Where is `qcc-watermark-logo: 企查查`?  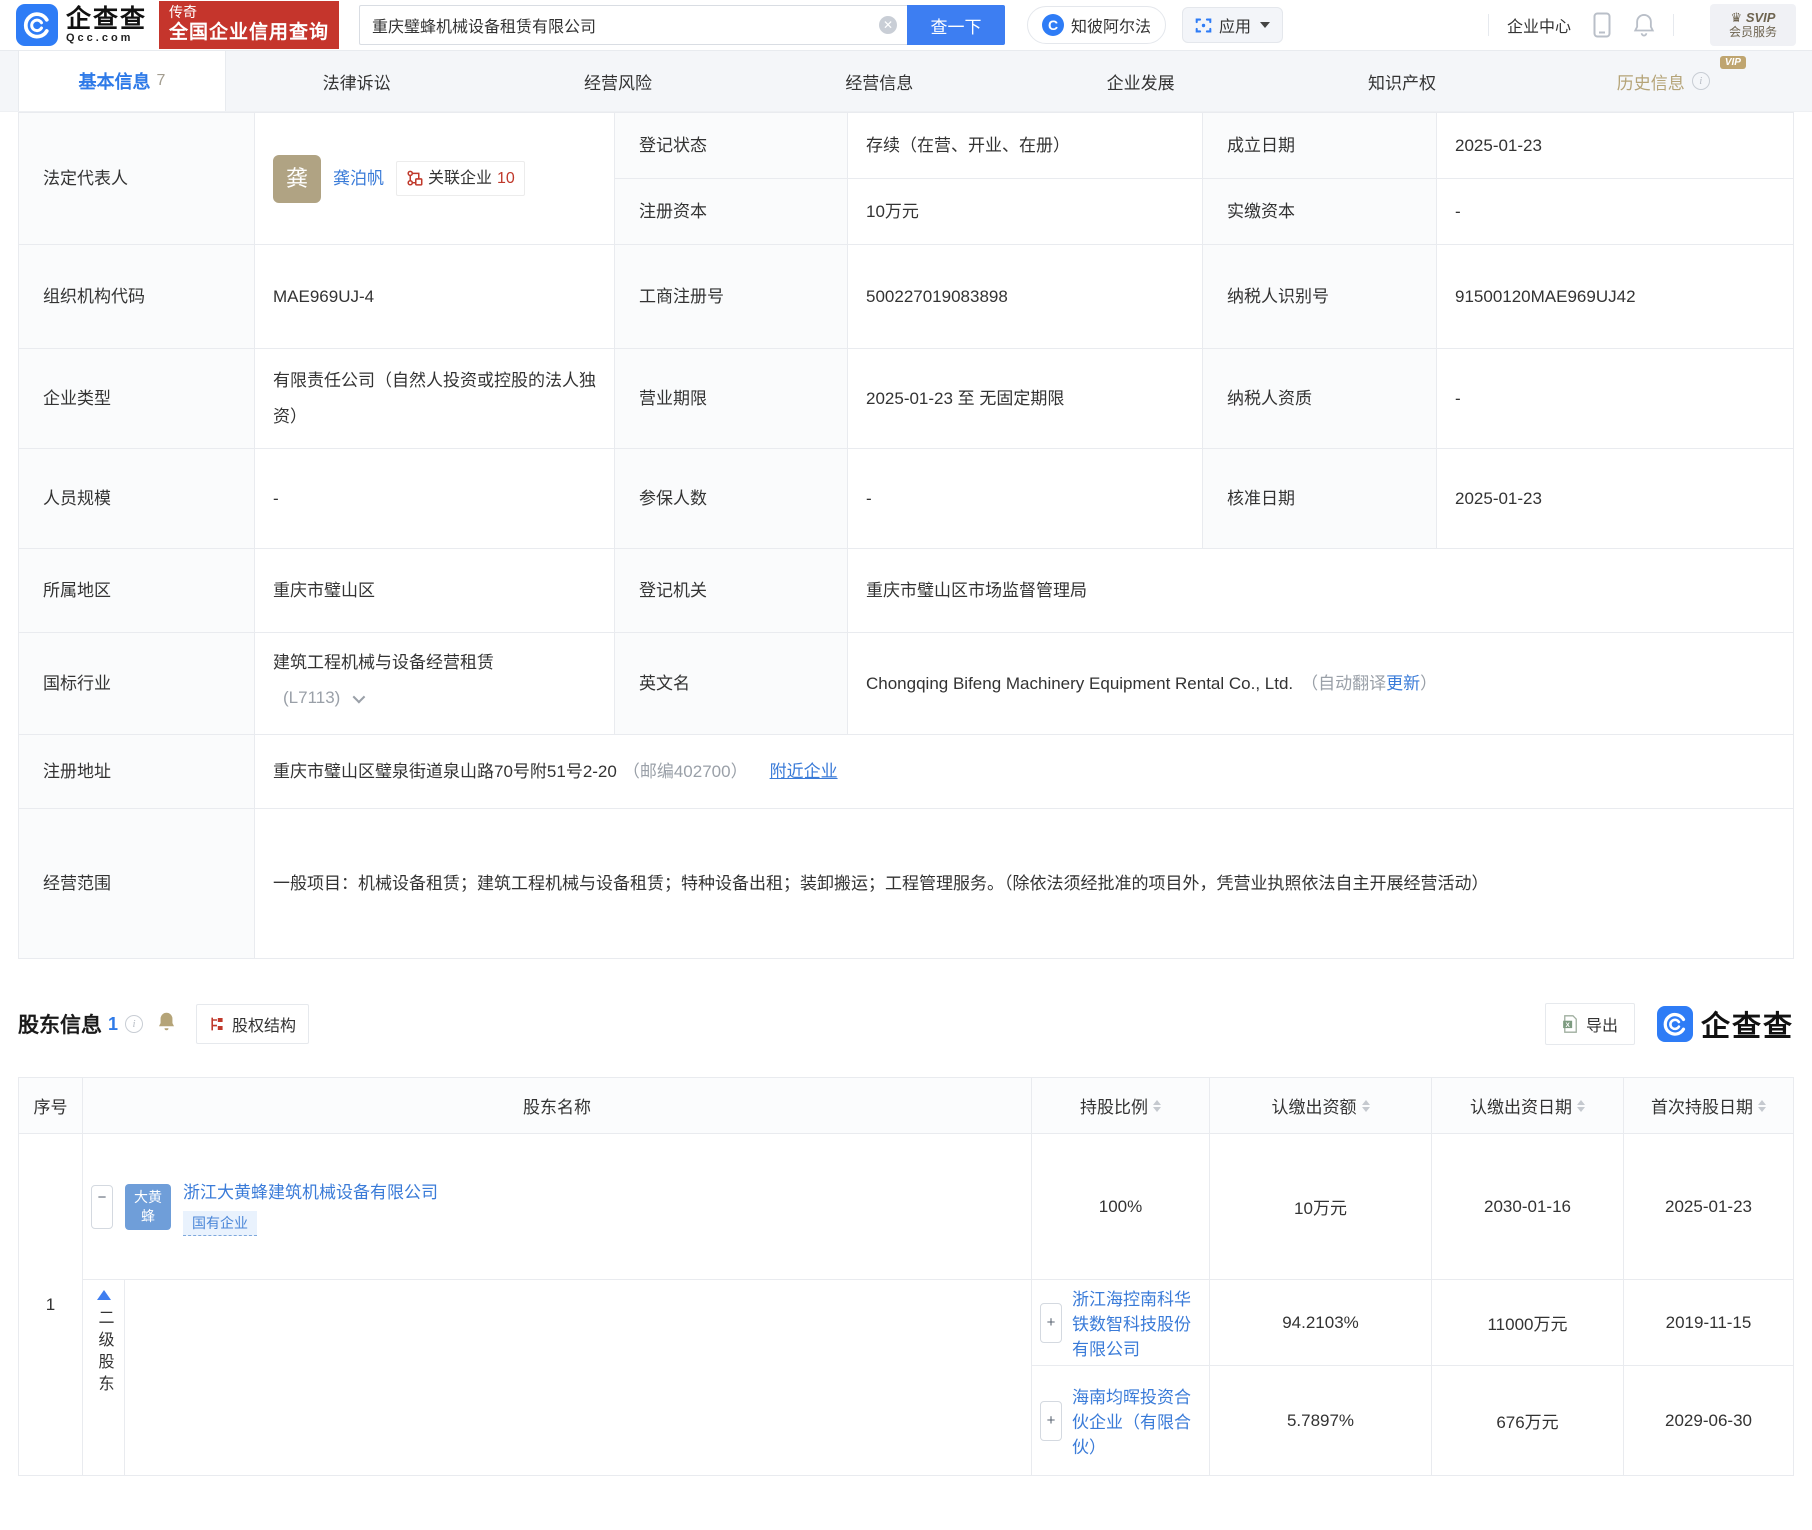
qcc-watermark-logo: 企查查 is located at coordinates (1725, 1024).